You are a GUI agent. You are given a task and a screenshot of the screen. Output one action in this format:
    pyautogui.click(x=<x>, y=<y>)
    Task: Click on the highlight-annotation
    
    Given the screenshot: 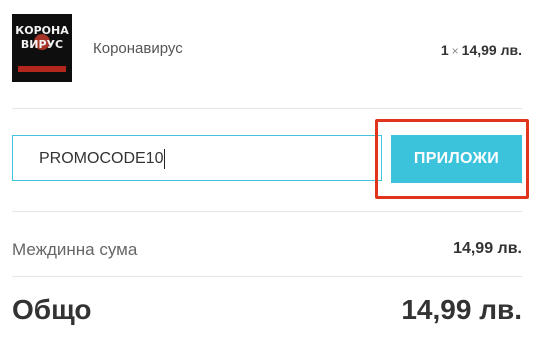 What is the action you would take?
    pyautogui.click(x=452, y=159)
    